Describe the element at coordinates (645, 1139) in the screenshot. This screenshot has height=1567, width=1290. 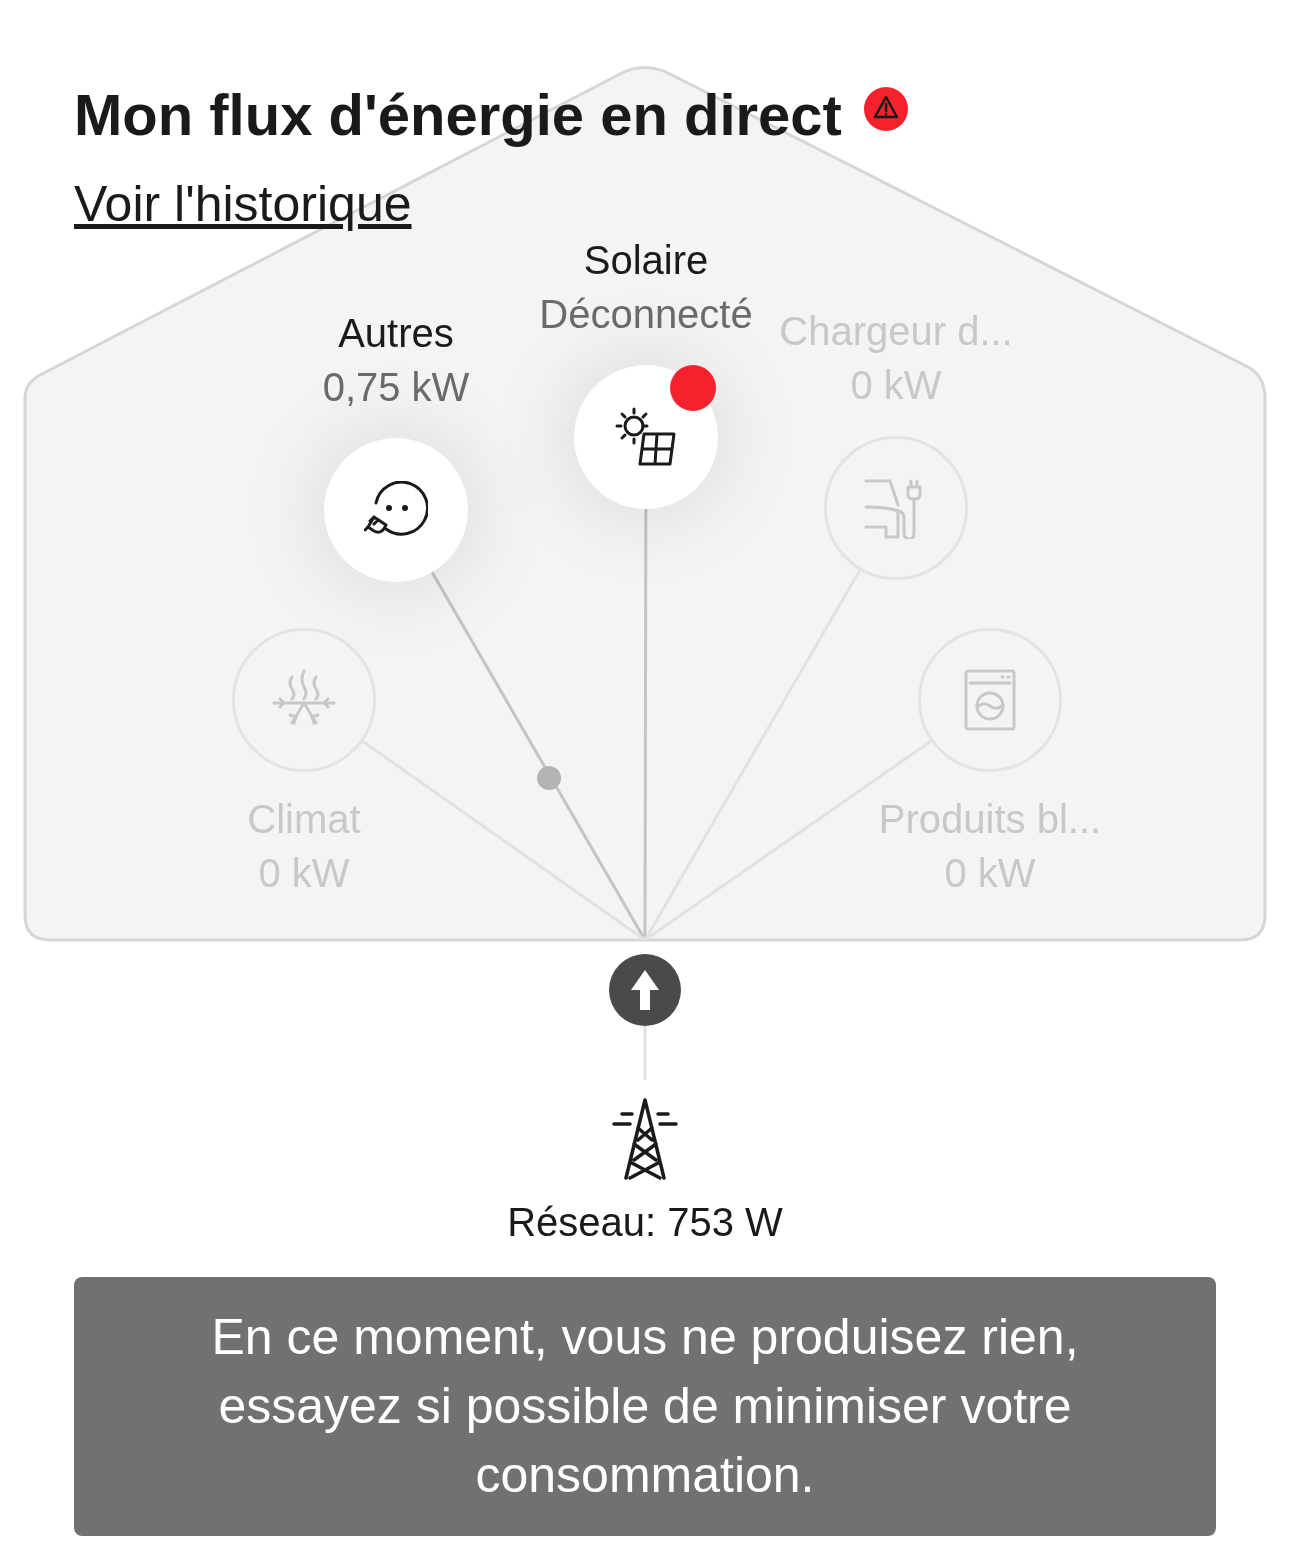
I see `power-pylon-icon` at that location.